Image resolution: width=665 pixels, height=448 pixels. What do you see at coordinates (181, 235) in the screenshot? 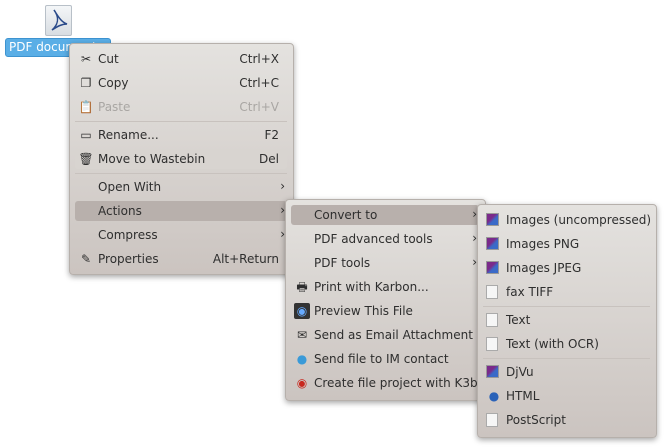
I see `menu-item-compress: Compress ›` at bounding box center [181, 235].